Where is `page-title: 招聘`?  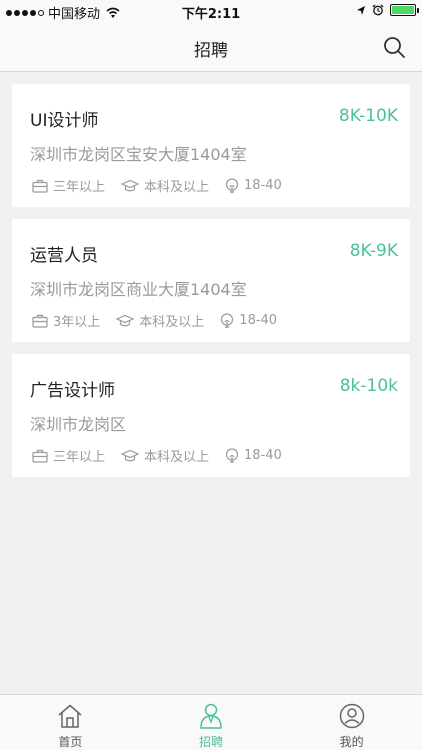 page-title: 招聘 is located at coordinates (211, 51).